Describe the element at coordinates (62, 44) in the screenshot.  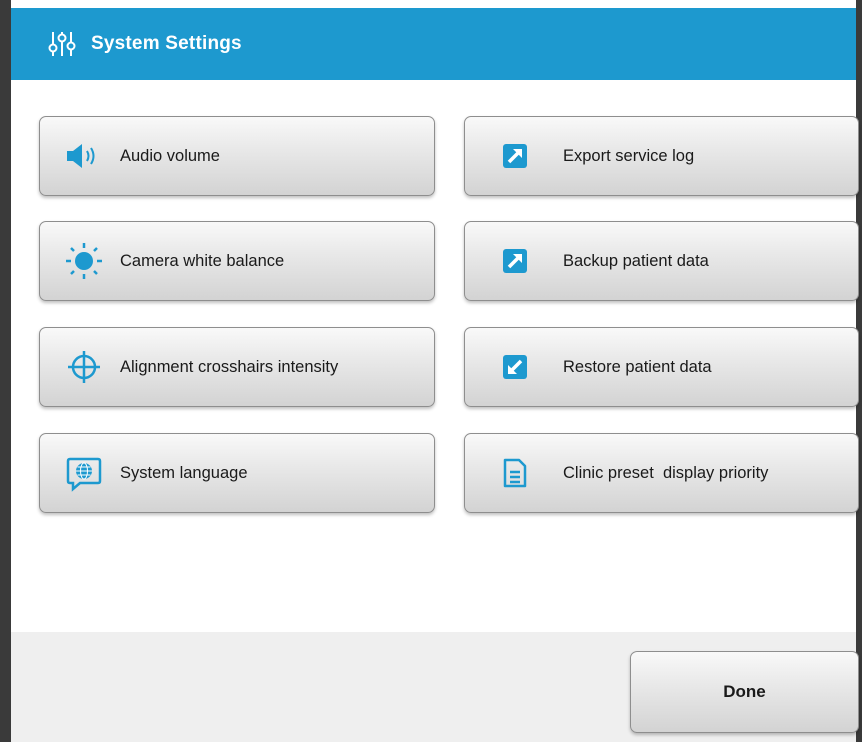
I see `sliders-icon` at that location.